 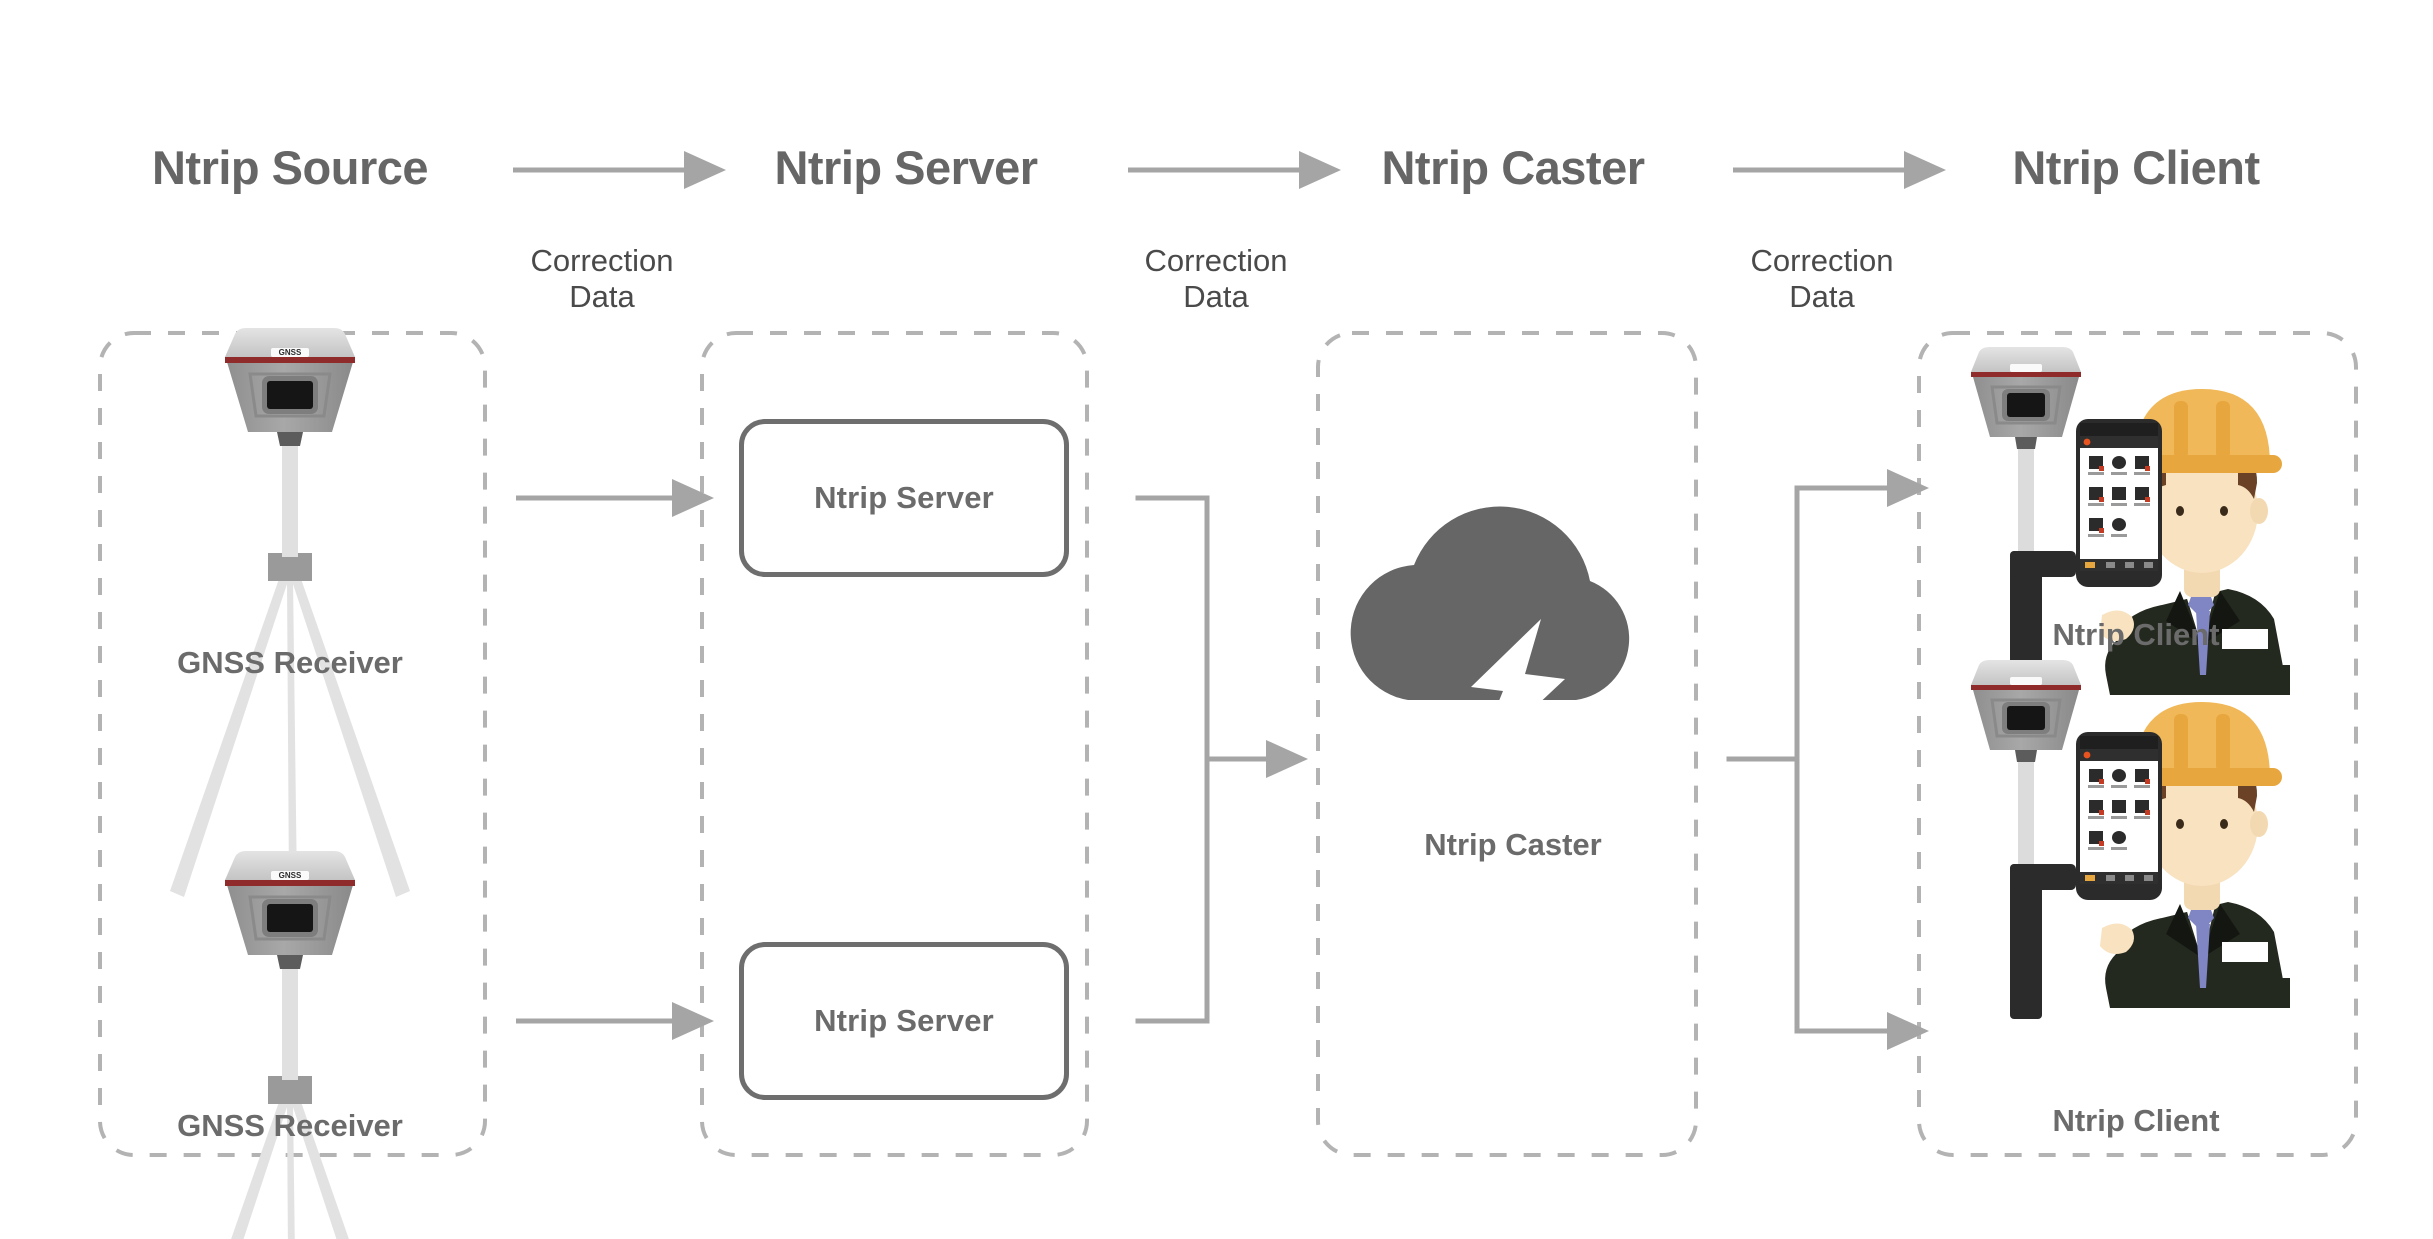 I want to click on edge-label-caster-to-client: Correction Data, so click(x=1822, y=278).